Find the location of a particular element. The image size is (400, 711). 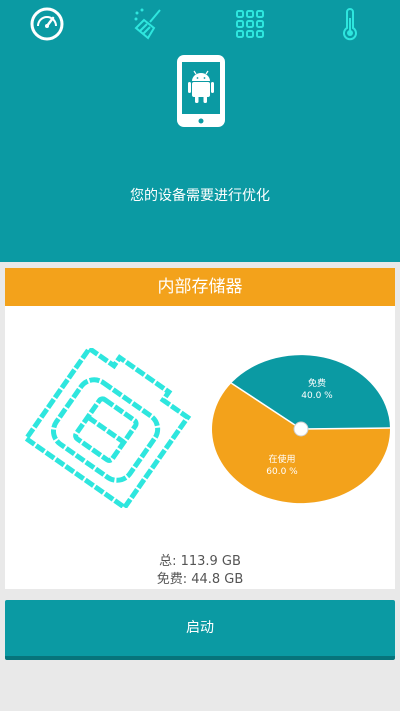

speedometer-icon is located at coordinates (47, 24).